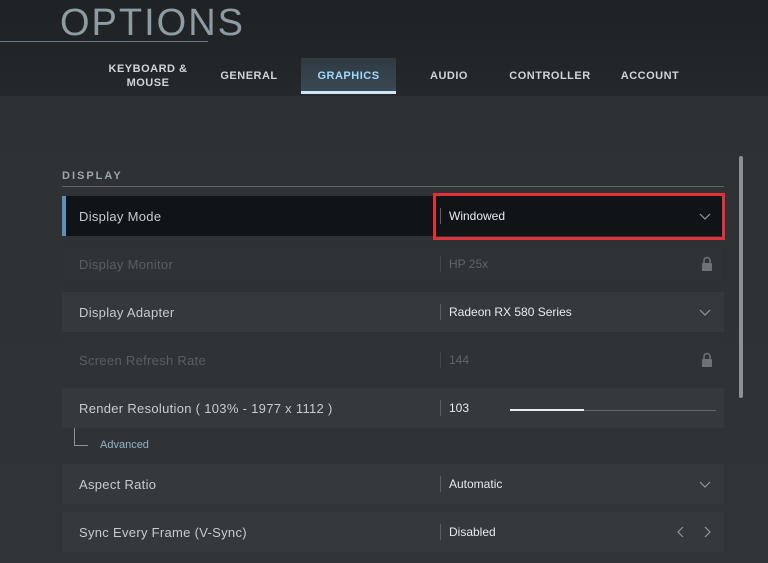  Describe the element at coordinates (153, 23) in the screenshot. I see `page-title: OPTIONS` at that location.